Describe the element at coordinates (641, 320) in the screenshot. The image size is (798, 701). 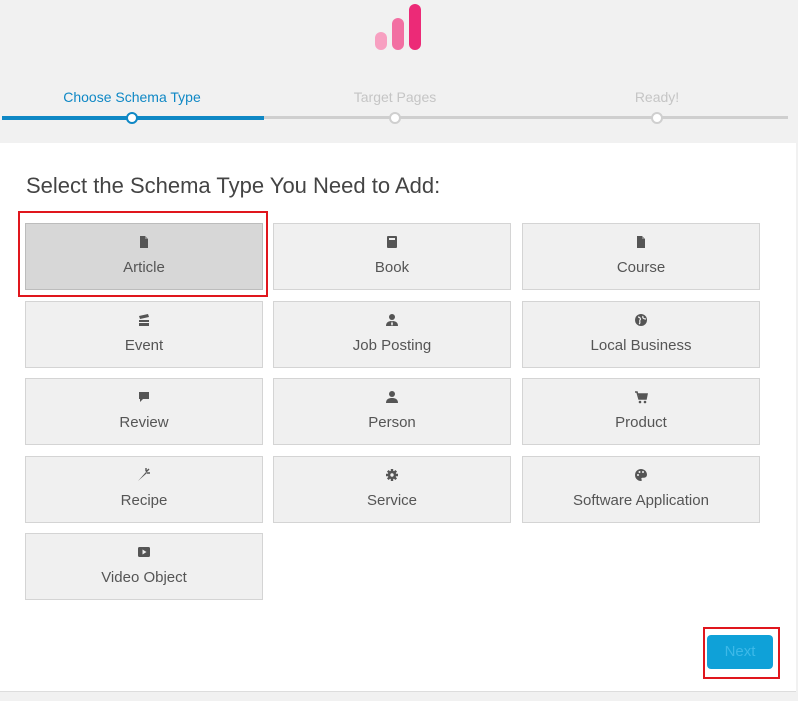
I see `globe-icon` at that location.